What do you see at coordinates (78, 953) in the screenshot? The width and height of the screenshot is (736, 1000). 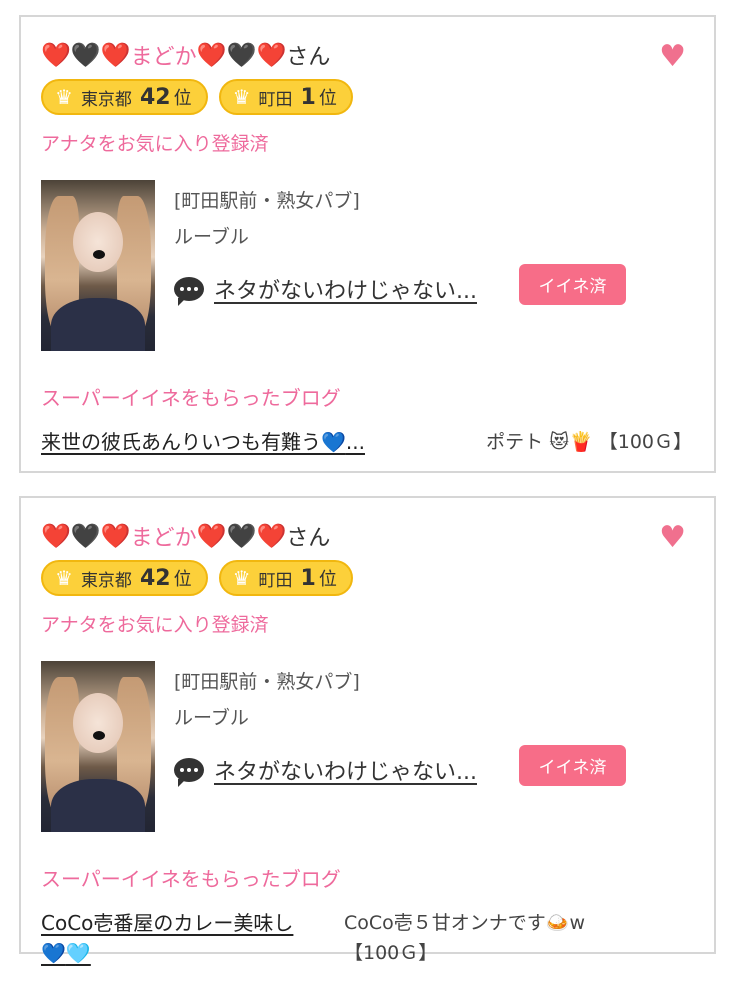 I see `light-blue-heart-emoji: 🩵` at bounding box center [78, 953].